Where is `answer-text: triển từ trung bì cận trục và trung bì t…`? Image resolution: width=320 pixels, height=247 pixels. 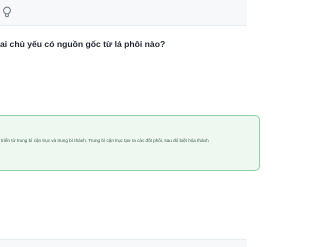
answer-text: triển từ trung bì cận trục và trung bì t… is located at coordinates (105, 140).